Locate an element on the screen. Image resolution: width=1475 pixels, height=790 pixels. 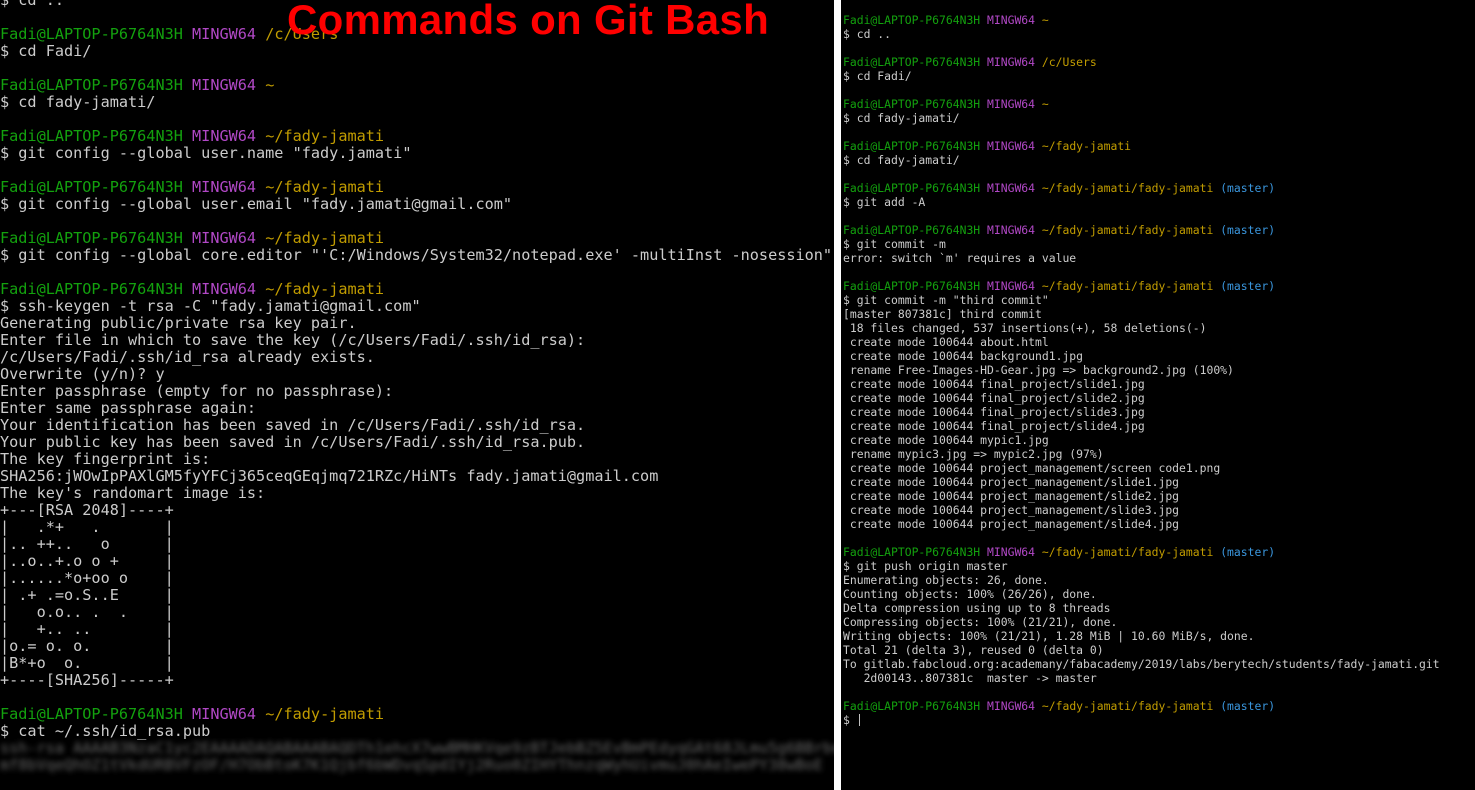
terminal-line: Fadi@LAPTOP-P6764N3H MINGW64 /c/Users is located at coordinates (1141, 62).